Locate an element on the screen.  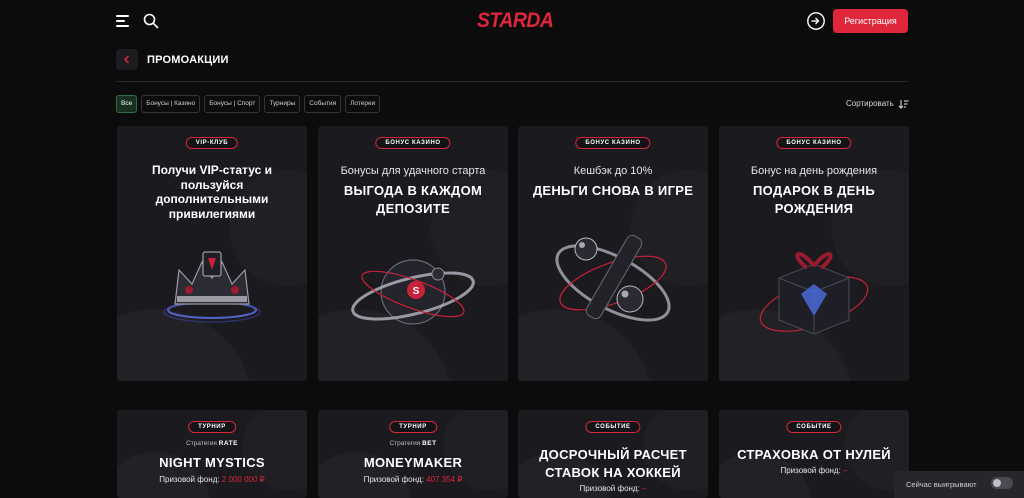
back-button is located at coordinates (127, 59).